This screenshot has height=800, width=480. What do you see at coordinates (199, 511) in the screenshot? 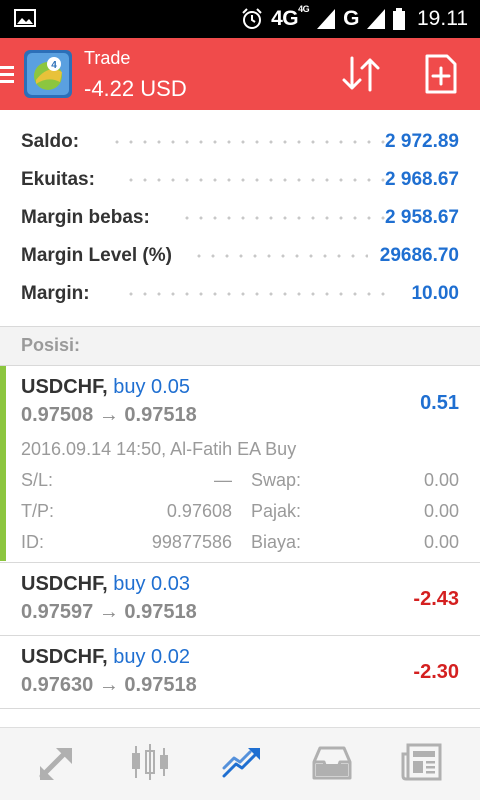
I see `tp-value: 0.97608` at bounding box center [199, 511].